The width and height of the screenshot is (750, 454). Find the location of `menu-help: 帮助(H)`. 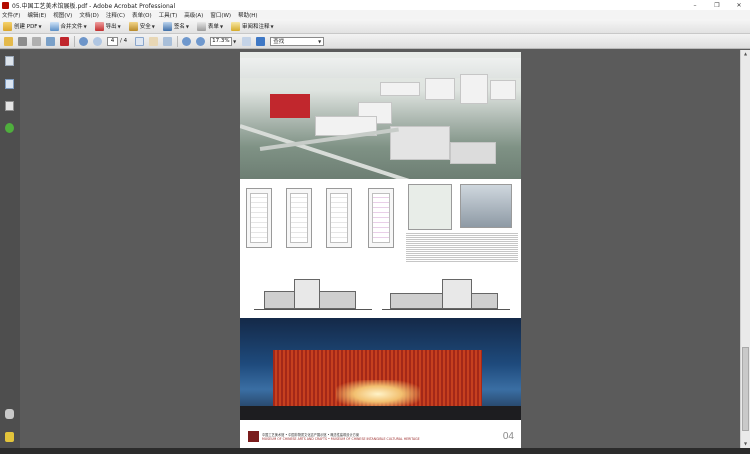

menu-help: 帮助(H) is located at coordinates (247, 15).